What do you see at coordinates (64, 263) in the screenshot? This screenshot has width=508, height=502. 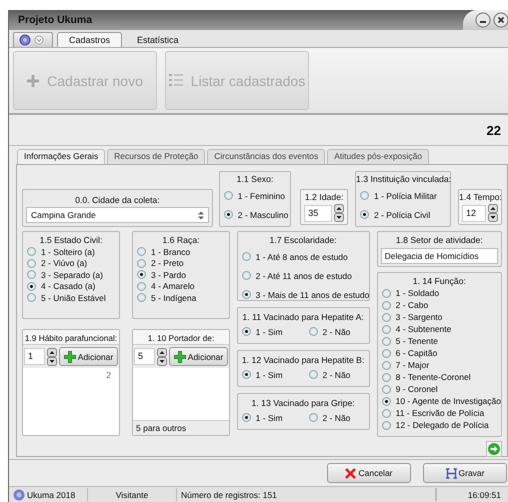 I see `option-label: 2 - Viúvo (a)` at bounding box center [64, 263].